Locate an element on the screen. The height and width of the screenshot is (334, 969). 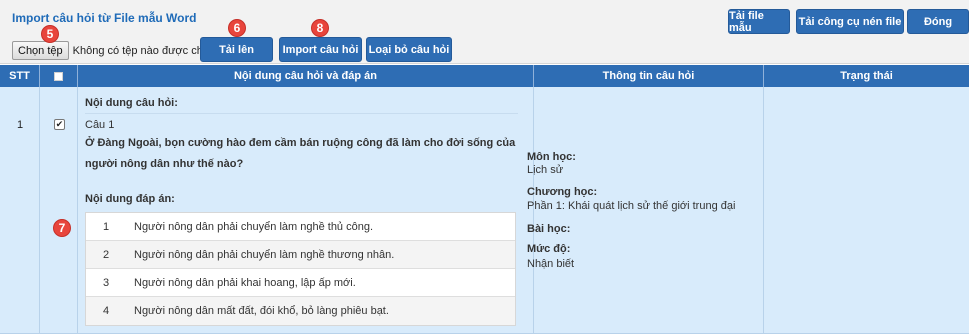
answer-number: 3 is located at coordinates (106, 283).